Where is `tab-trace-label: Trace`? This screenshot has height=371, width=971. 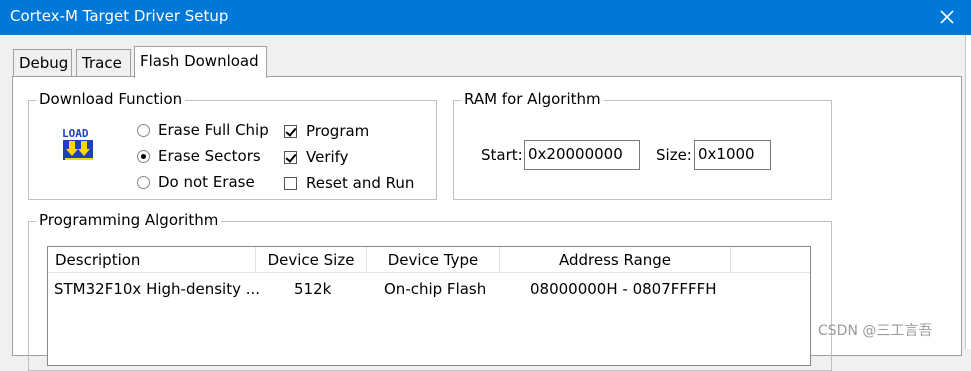
tab-trace-label: Trace is located at coordinates (102, 63).